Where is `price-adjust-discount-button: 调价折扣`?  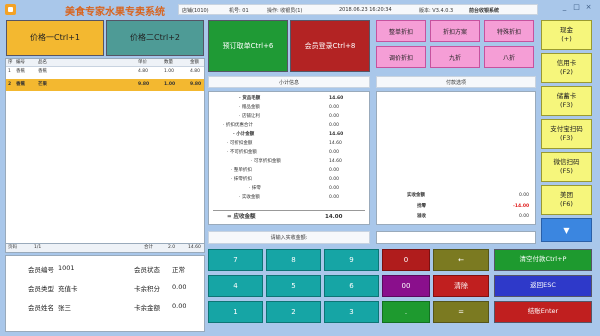 price-adjust-discount-button: 调价折扣 is located at coordinates (401, 57).